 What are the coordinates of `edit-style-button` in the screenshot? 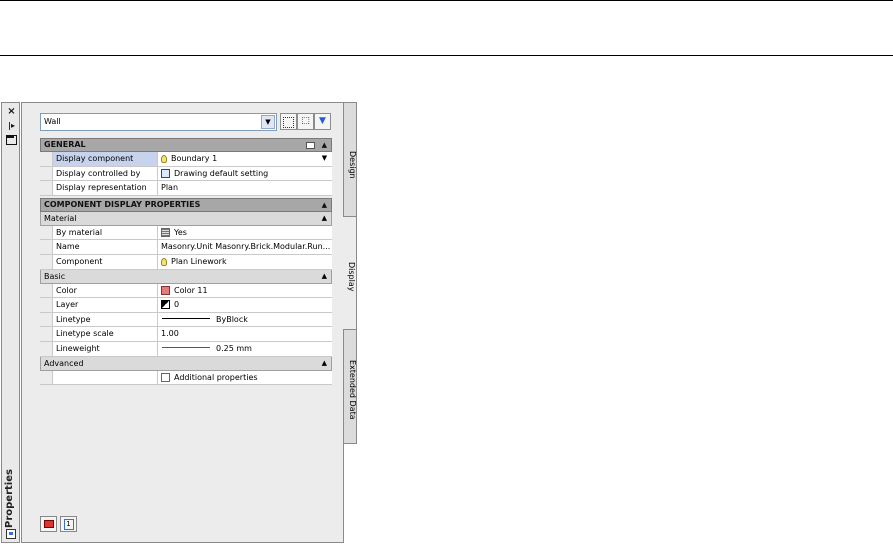 It's located at (48, 524).